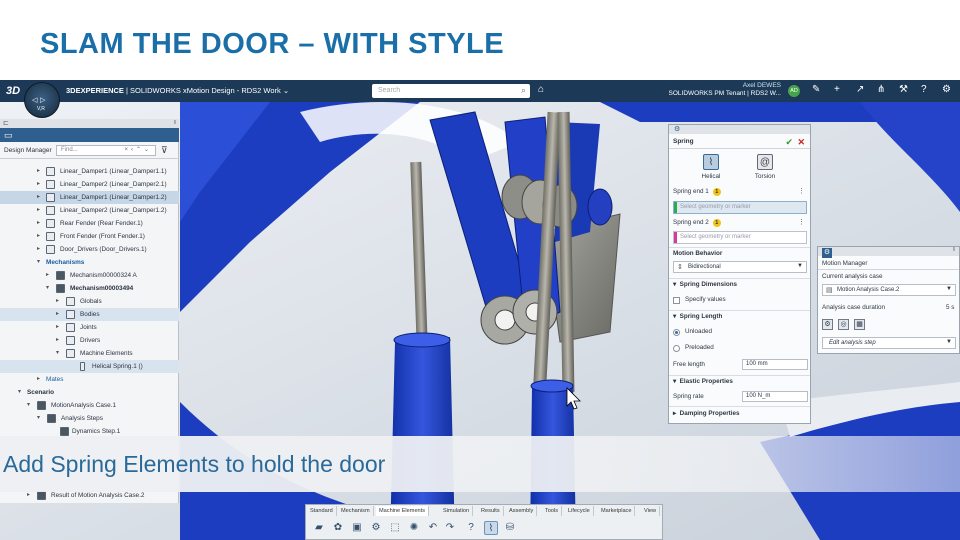  I want to click on settings-icon: ⚙, so click(946, 90).